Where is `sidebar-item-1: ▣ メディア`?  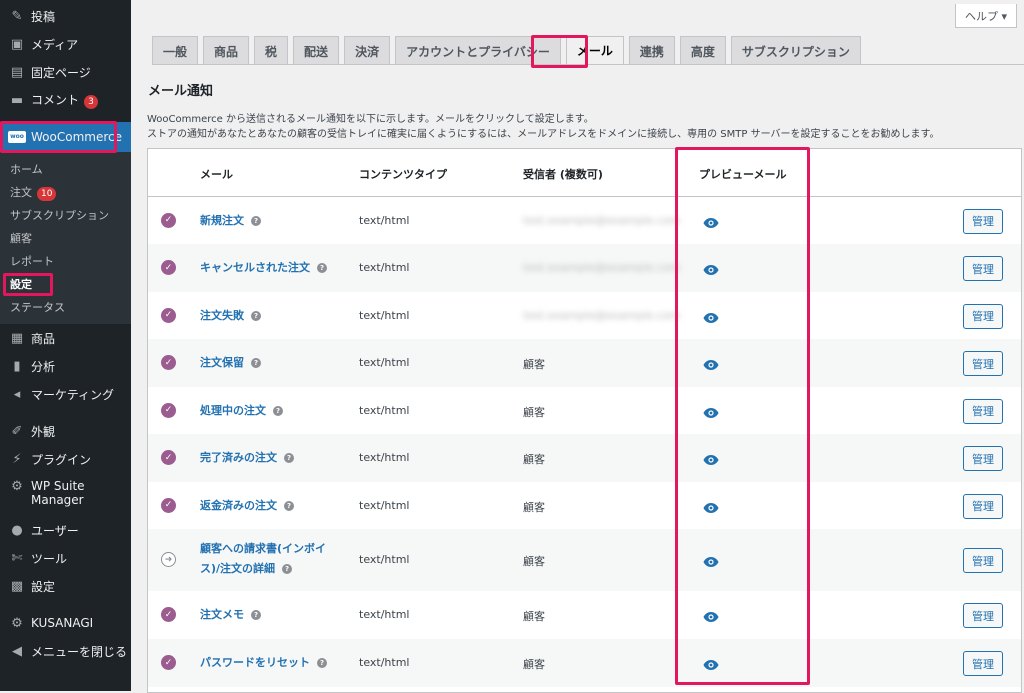
sidebar-item-1: ▣ メディア is located at coordinates (65, 44).